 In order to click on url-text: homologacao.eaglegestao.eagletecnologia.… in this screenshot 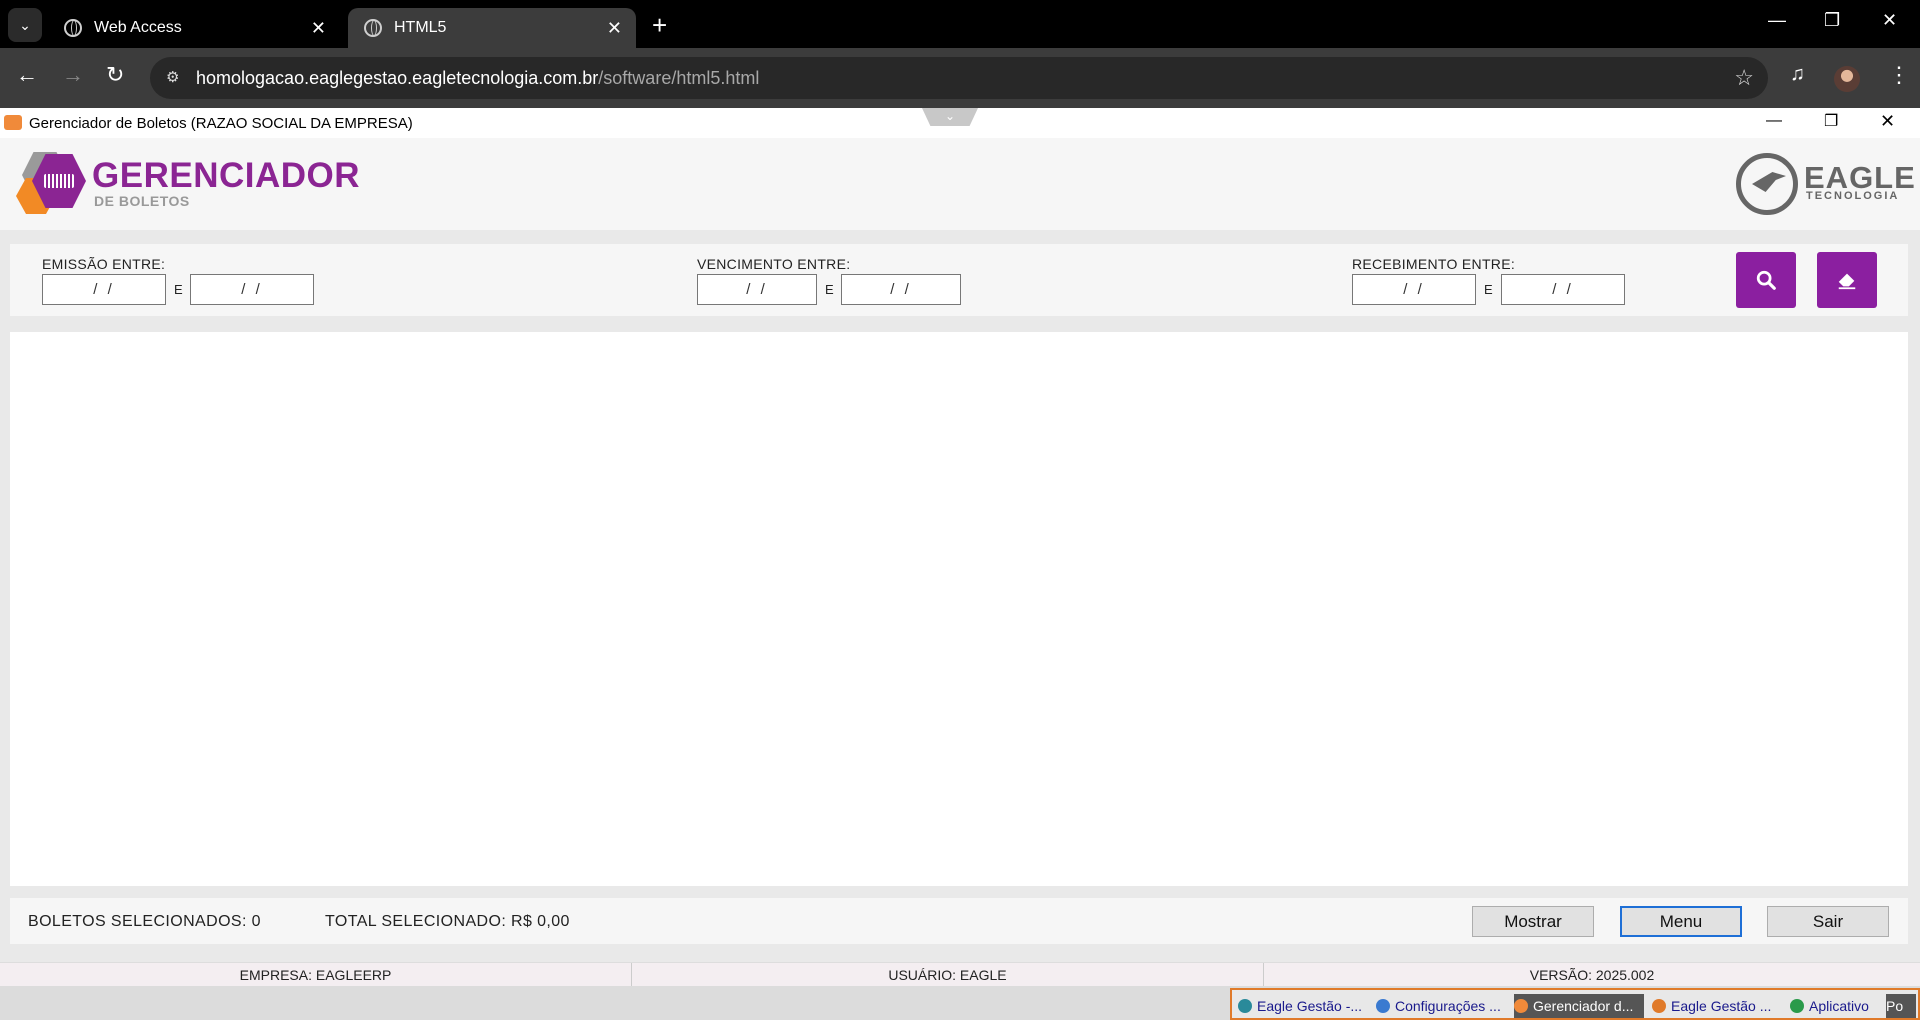, I will do `click(478, 78)`.